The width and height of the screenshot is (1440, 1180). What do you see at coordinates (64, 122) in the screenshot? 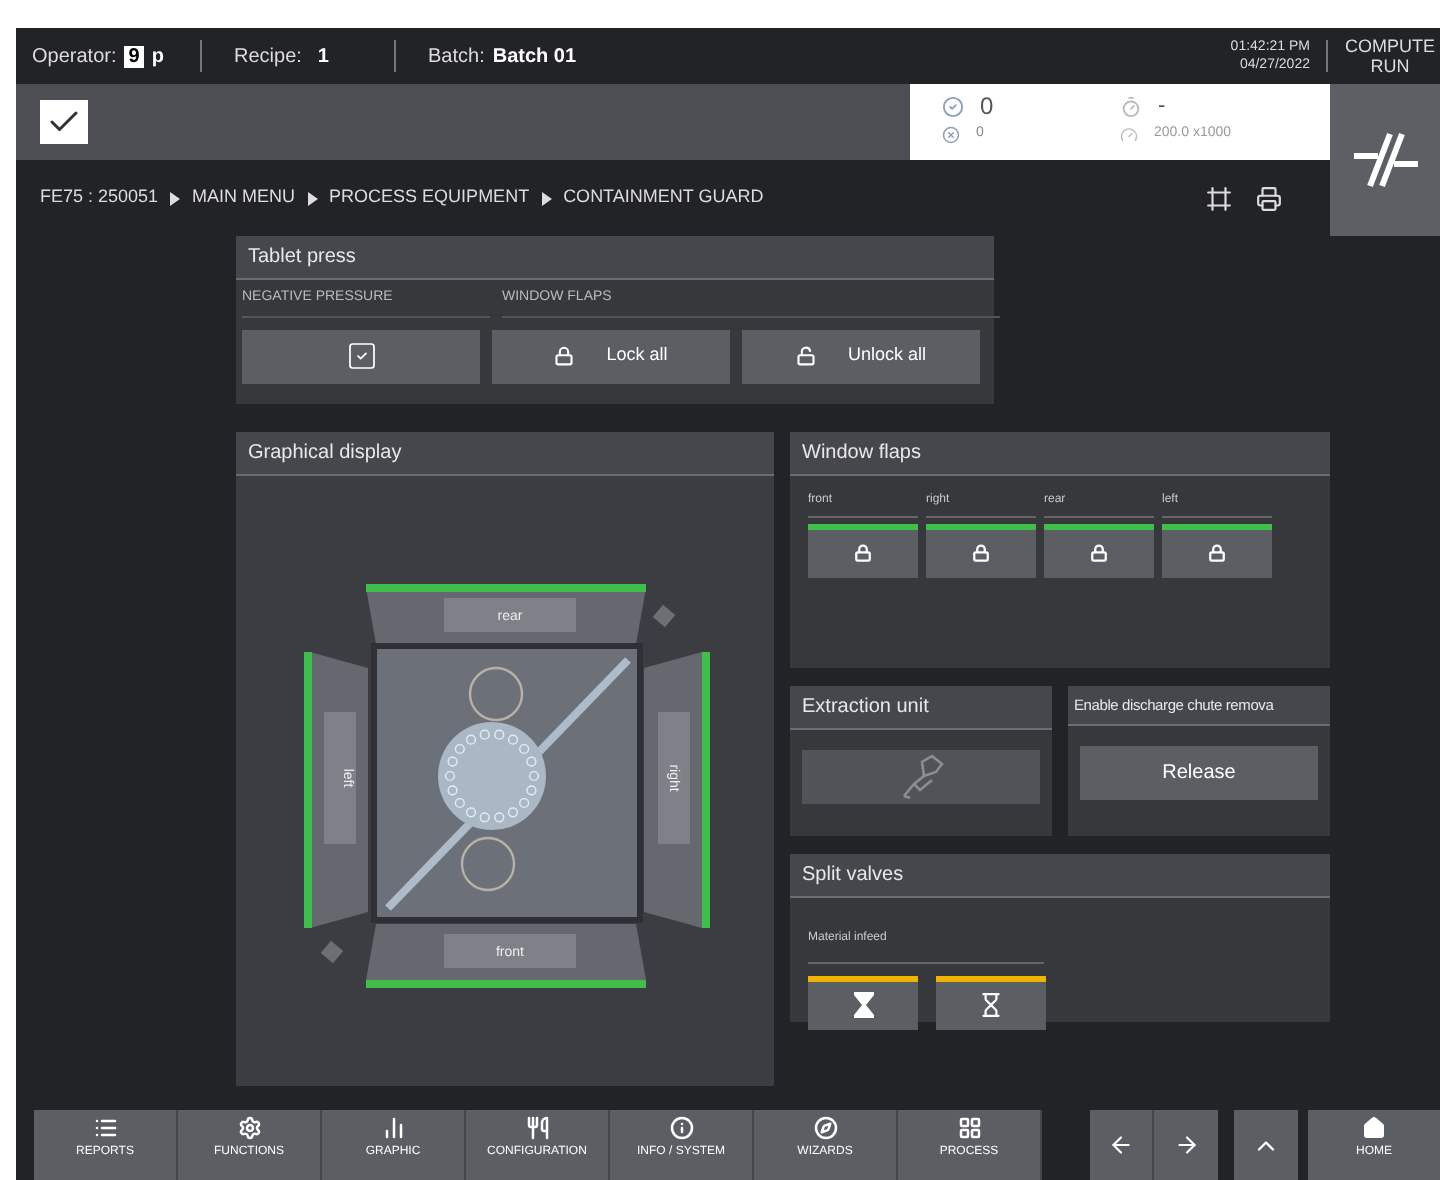
I see `confirm-checkbox` at bounding box center [64, 122].